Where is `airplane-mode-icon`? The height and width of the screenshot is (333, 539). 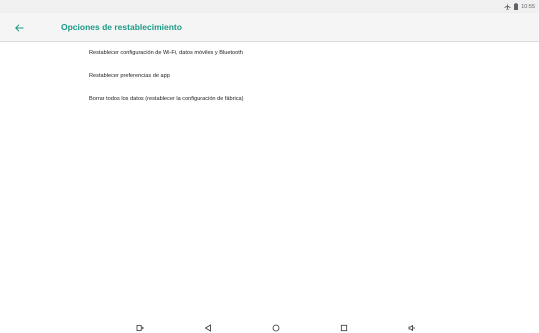
airplane-mode-icon is located at coordinates (507, 6).